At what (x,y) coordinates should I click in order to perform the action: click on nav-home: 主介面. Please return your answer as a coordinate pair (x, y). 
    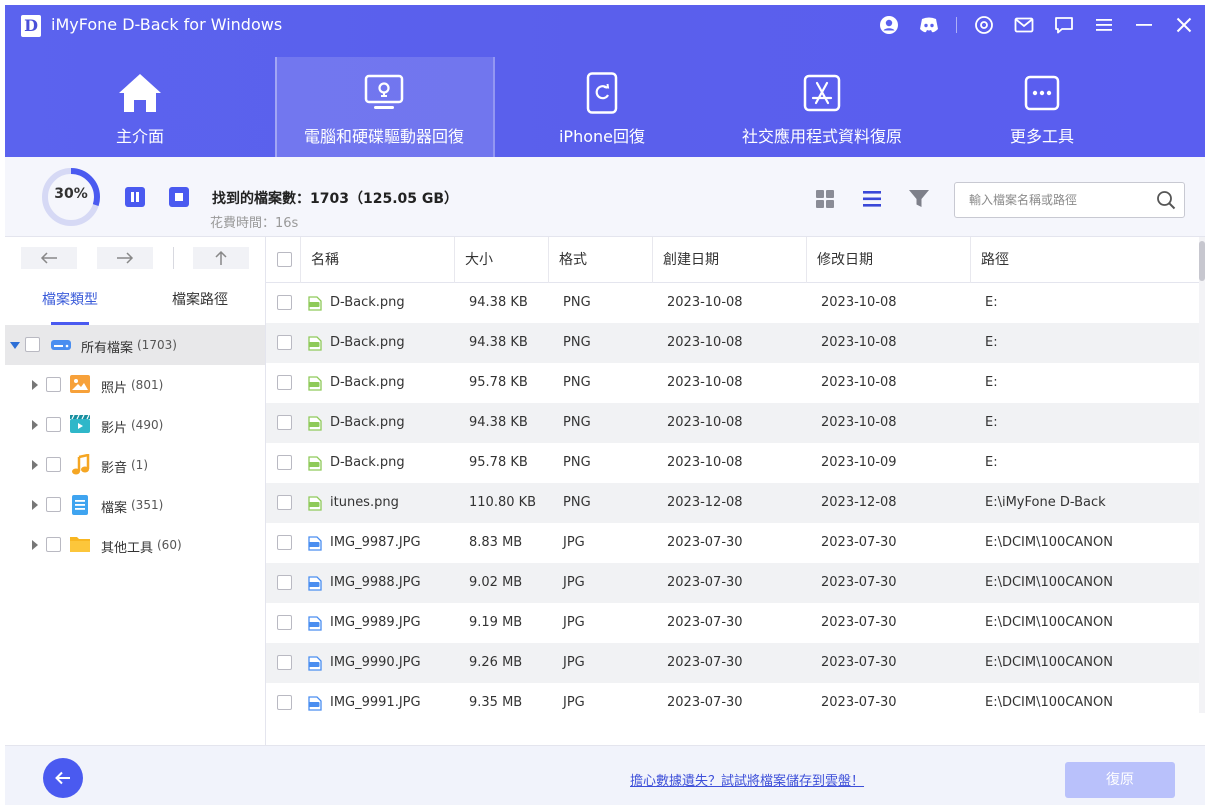
    Looking at the image, I should click on (140, 107).